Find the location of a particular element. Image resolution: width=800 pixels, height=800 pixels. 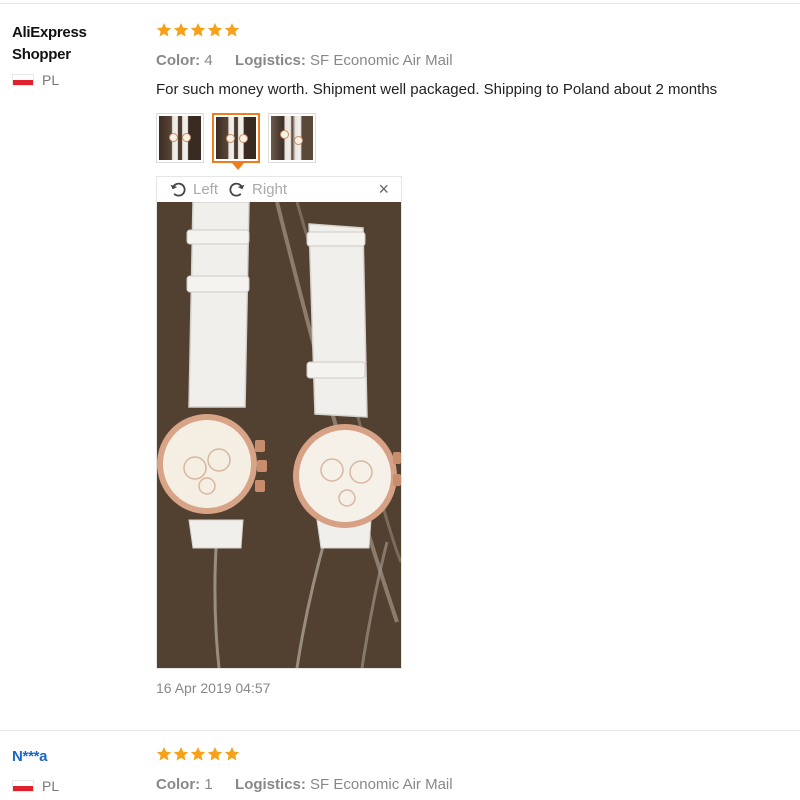

rotate-right-label: Right is located at coordinates (270, 189).